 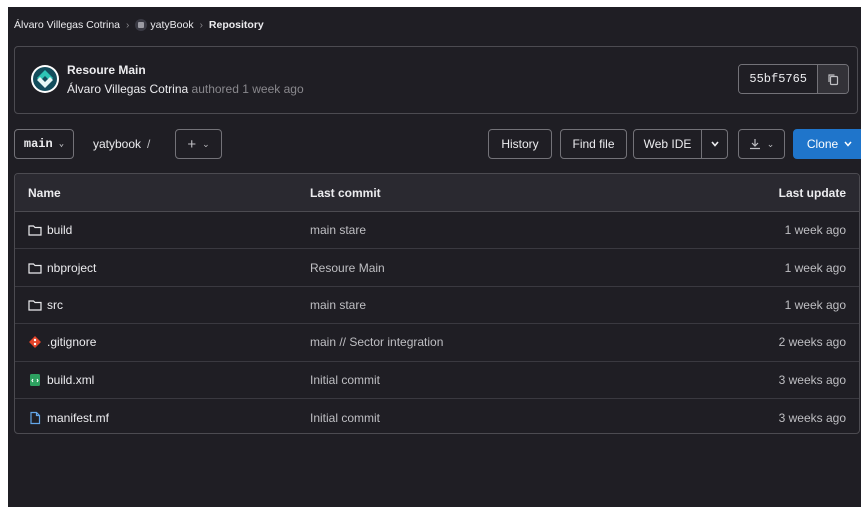 I want to click on git-icon, so click(x=35, y=342).